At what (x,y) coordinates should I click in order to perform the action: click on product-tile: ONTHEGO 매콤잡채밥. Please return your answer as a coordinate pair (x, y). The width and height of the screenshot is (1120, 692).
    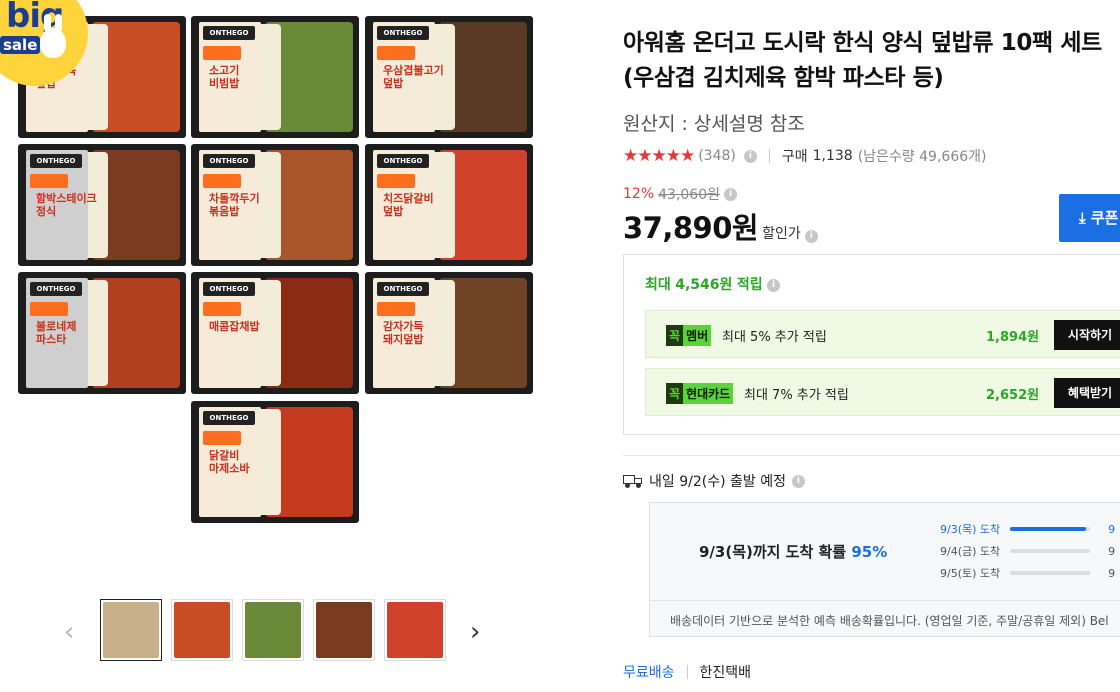
    Looking at the image, I should click on (275, 333).